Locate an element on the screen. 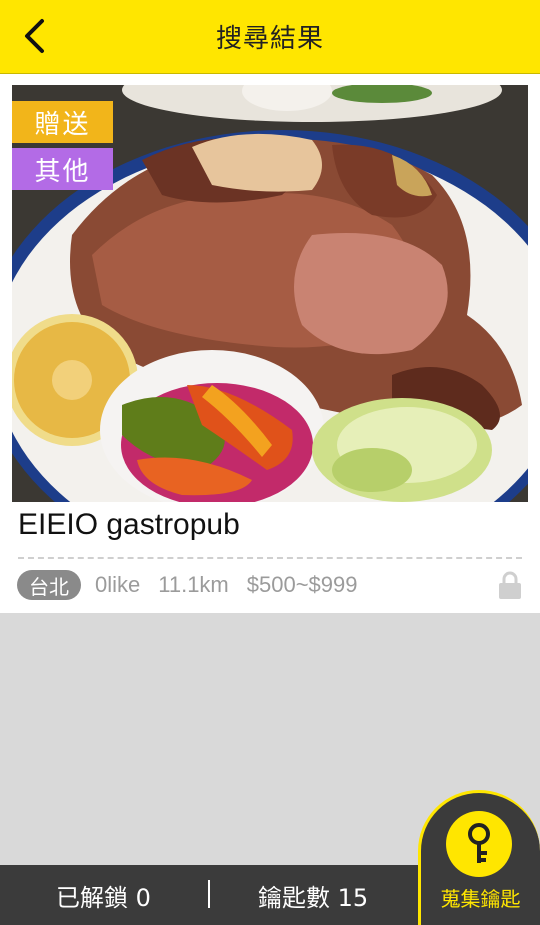 Image resolution: width=540 pixels, height=925 pixels. collect-keys-button: 蒐集鑰匙 is located at coordinates (479, 857).